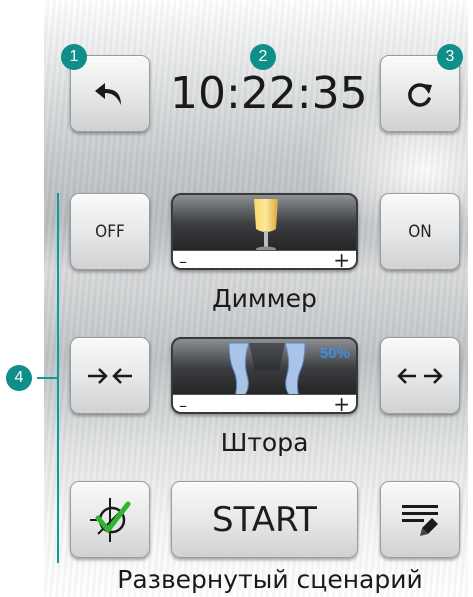 The image size is (473, 597). Describe the element at coordinates (269, 93) in the screenshot. I see `clock-display: 10:22:35` at that location.